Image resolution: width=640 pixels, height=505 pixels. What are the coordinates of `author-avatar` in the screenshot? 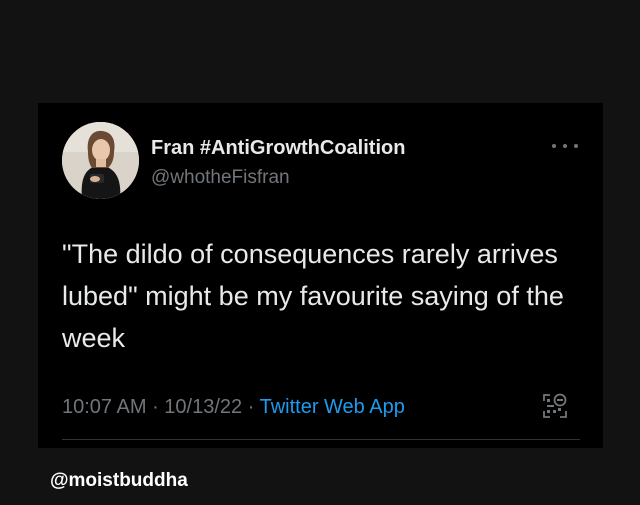 It's located at (100, 160).